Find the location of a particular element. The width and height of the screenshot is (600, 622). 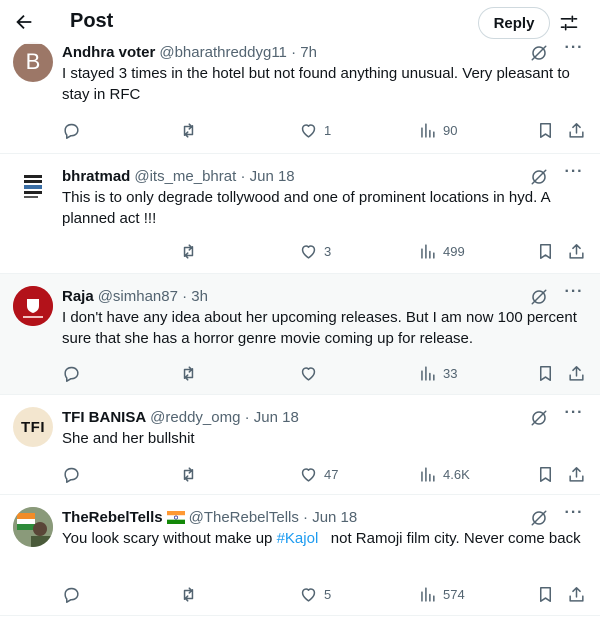

views-action: 499 is located at coordinates (441, 251).